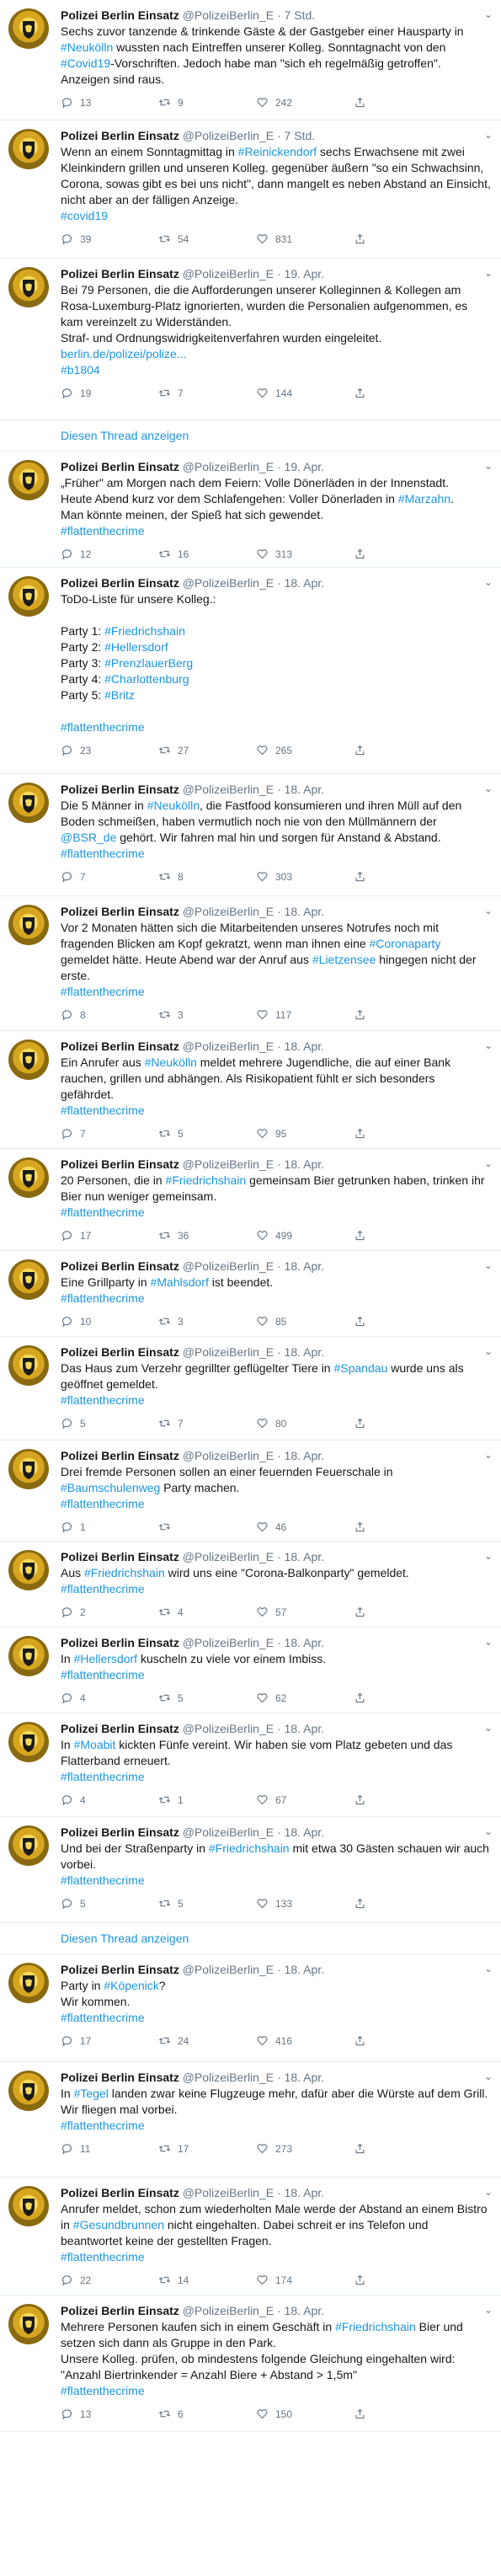 The image size is (501, 2576). What do you see at coordinates (207, 2148) in the screenshot?
I see `retweet-button: 17` at bounding box center [207, 2148].